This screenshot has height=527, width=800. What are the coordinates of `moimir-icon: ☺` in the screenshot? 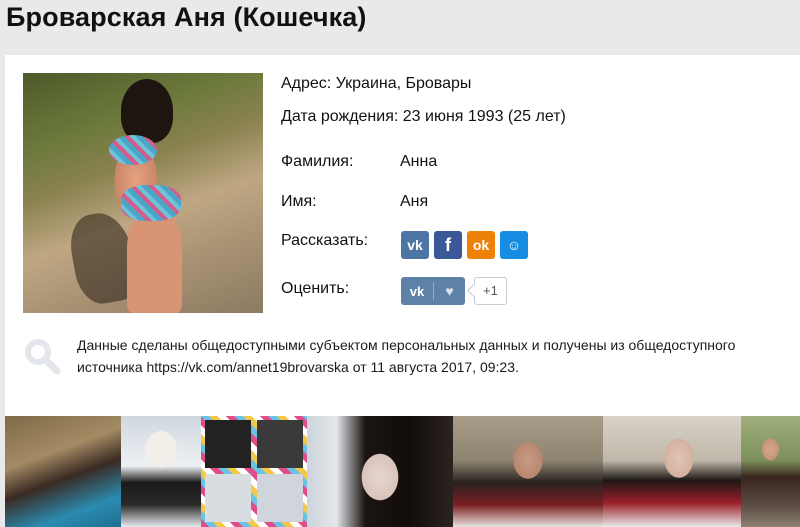 It's located at (514, 245).